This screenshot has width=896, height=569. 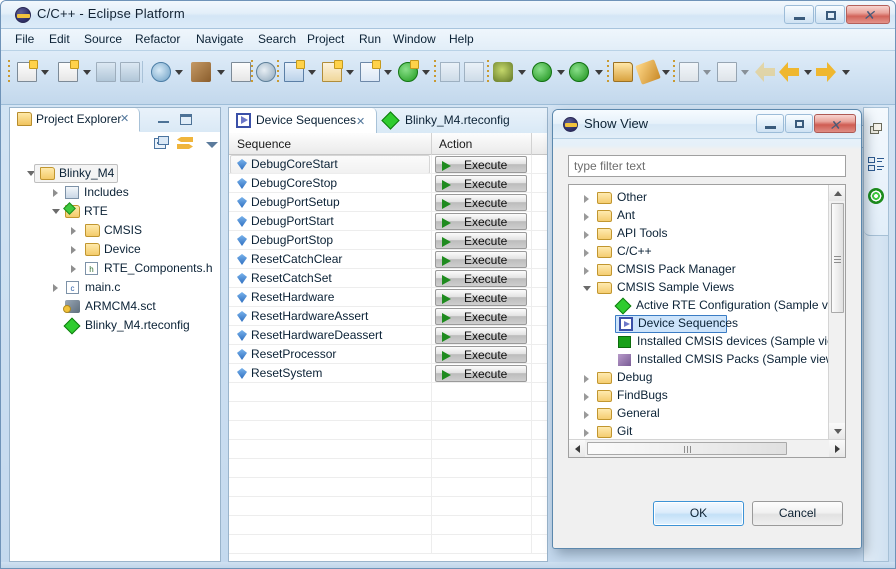 I want to click on new-c-project-dropdown-arrow, so click(x=87, y=72).